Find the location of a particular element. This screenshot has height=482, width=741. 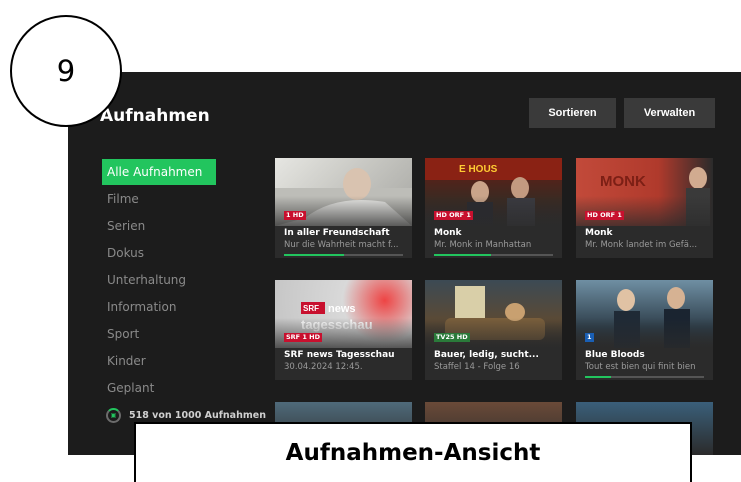

manage-button: Verwalten is located at coordinates (669, 113).